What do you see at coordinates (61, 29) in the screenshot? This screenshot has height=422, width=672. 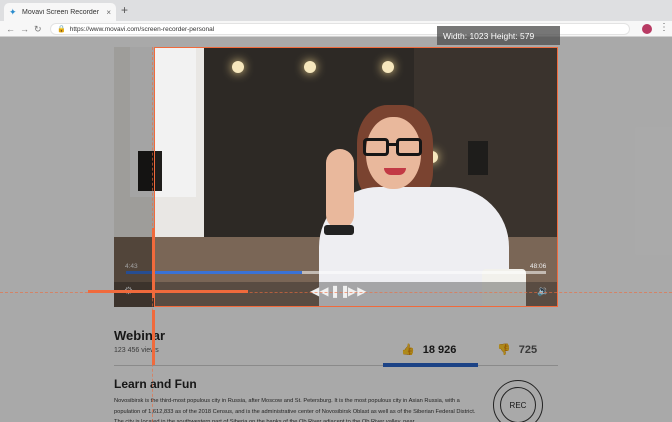 I see `lock-icon: 🔒` at bounding box center [61, 29].